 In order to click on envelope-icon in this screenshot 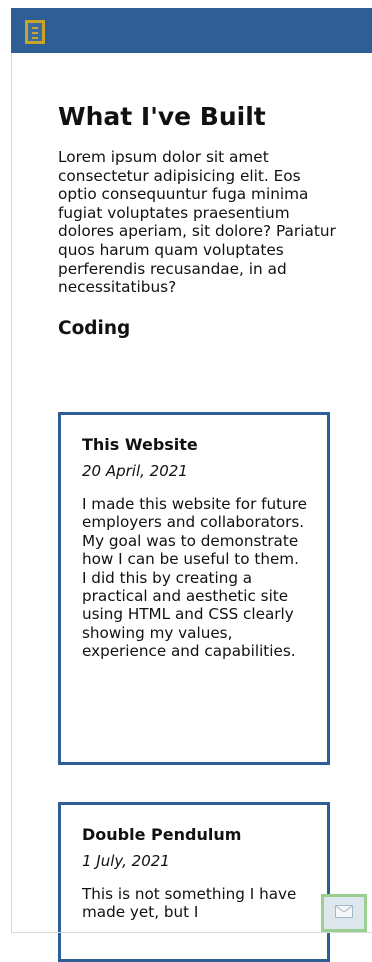, I will do `click(344, 911)`.